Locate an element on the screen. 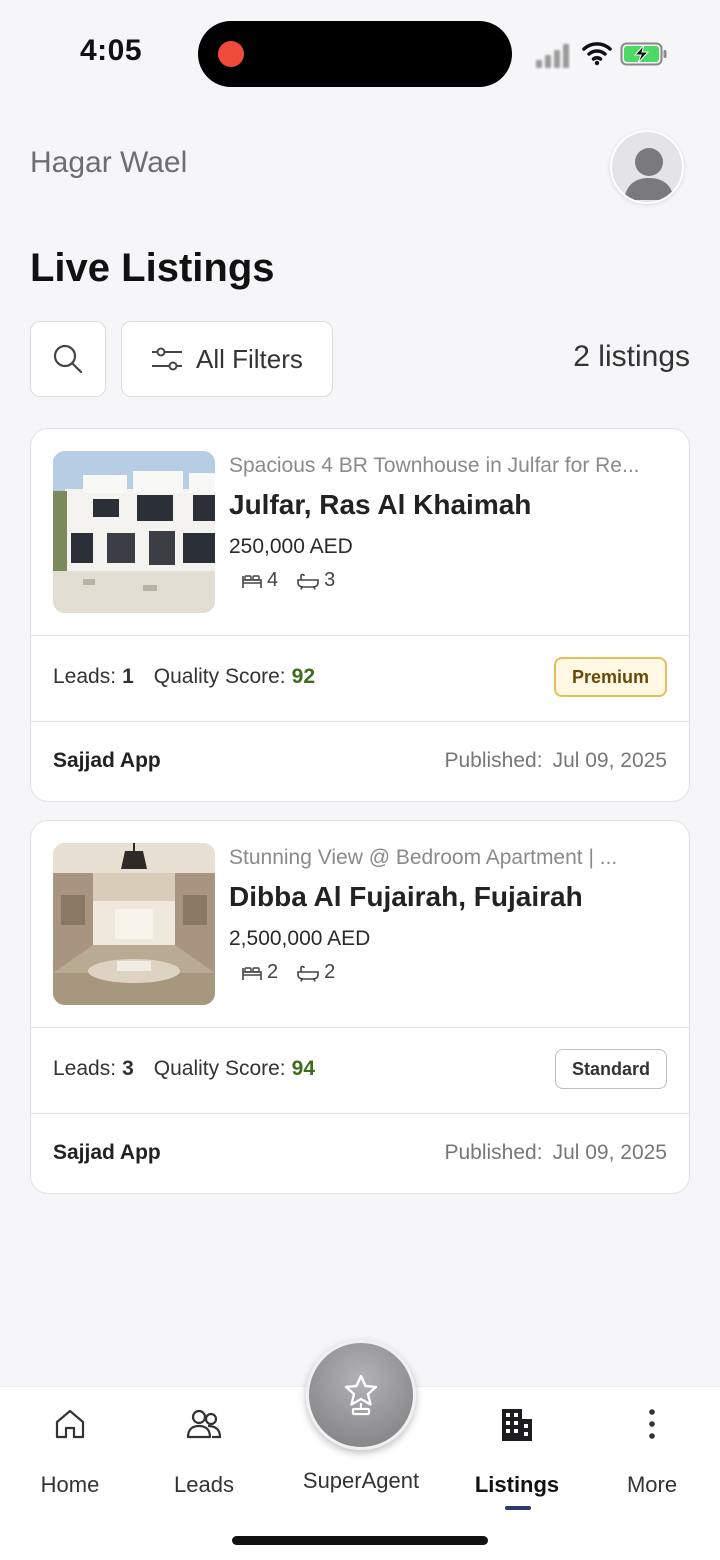 The image size is (720, 1560). building-icon is located at coordinates (517, 1424).